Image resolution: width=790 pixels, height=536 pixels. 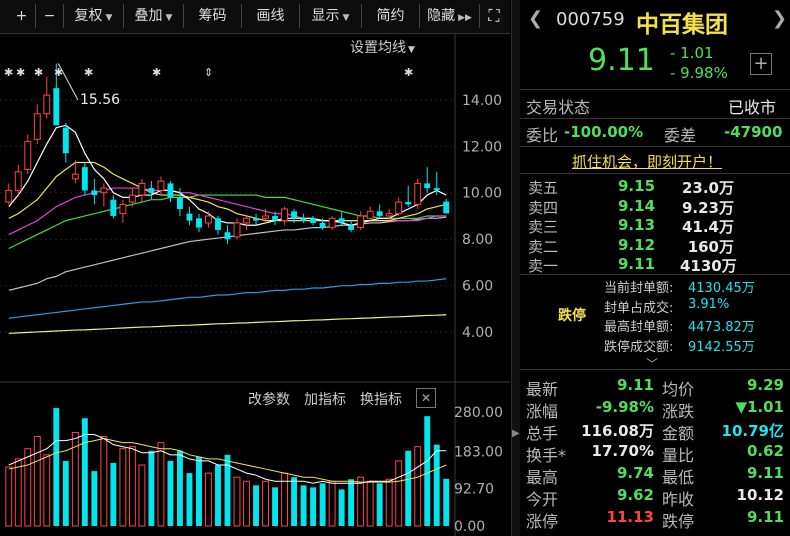 I want to click on open-account-link: 抓住机会，即刻开户！, so click(x=647, y=161).